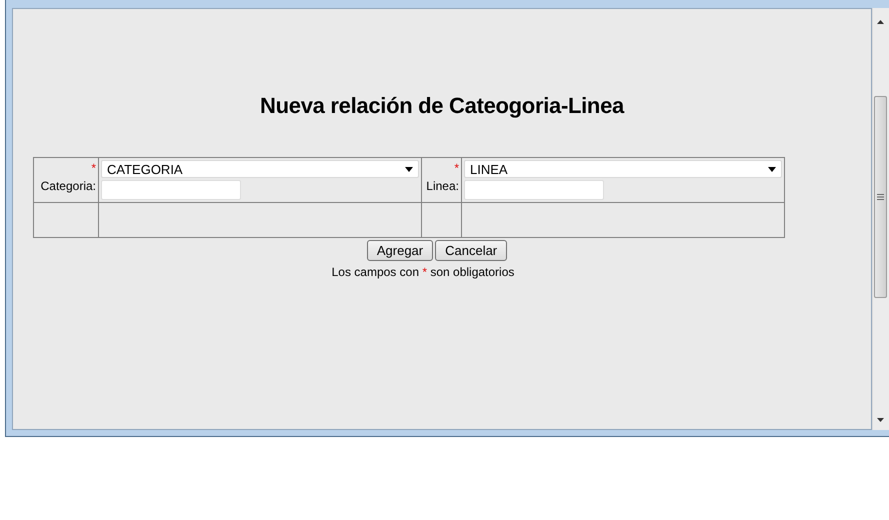 The width and height of the screenshot is (889, 520). Describe the element at coordinates (423, 272) in the screenshot. I see `required-note: Los campos con * son obligatorios` at that location.